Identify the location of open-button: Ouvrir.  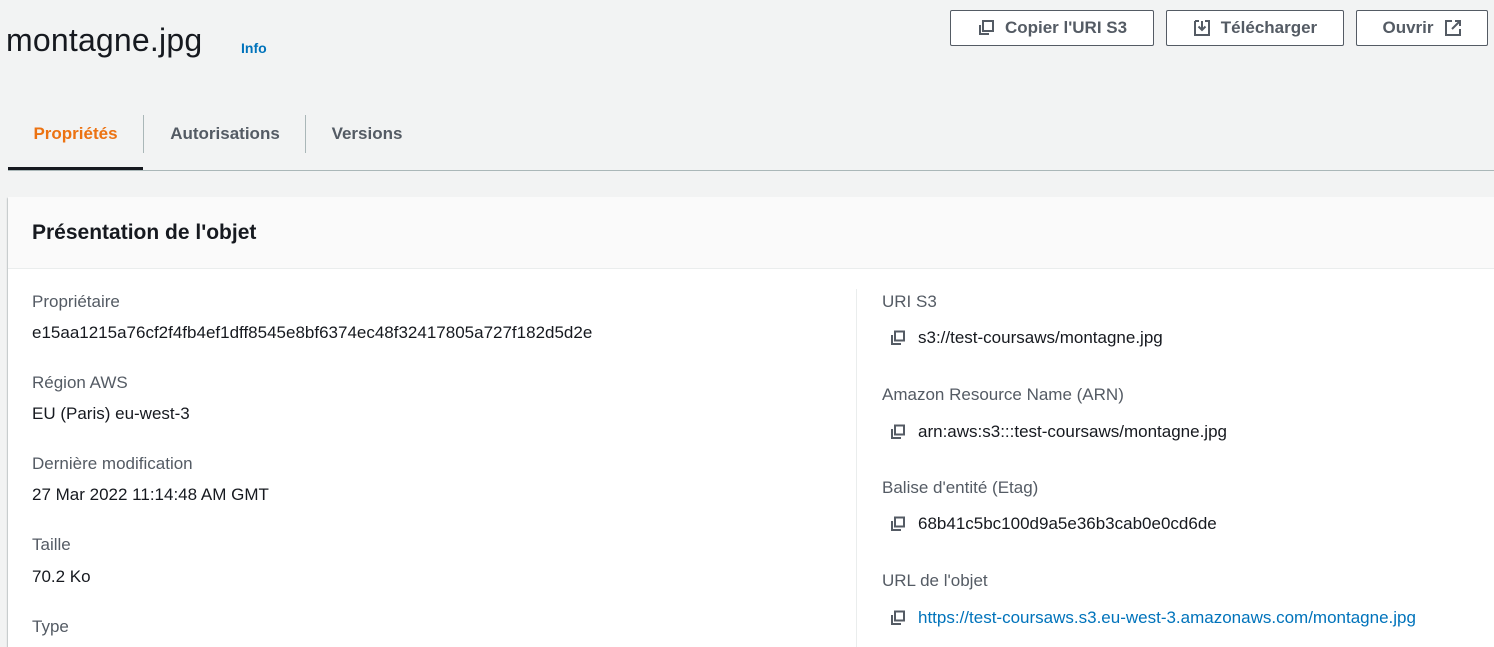
(1422, 28).